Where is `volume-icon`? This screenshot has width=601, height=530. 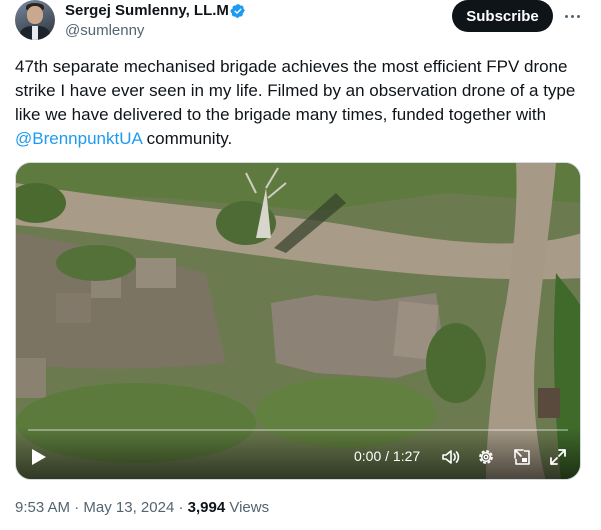
volume-icon is located at coordinates (450, 457).